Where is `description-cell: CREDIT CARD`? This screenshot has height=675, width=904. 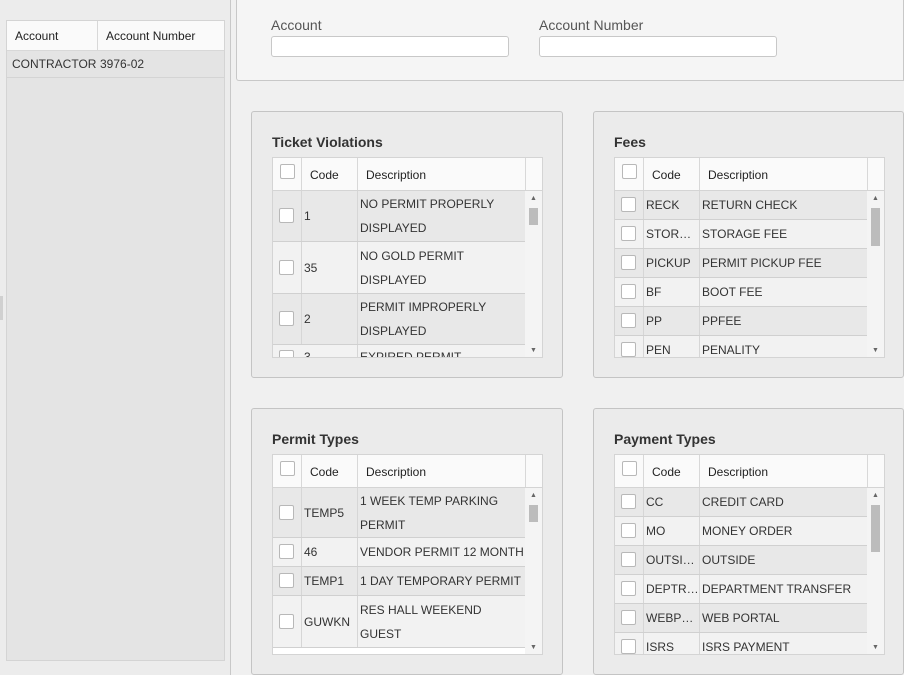
description-cell: CREDIT CARD is located at coordinates (743, 502).